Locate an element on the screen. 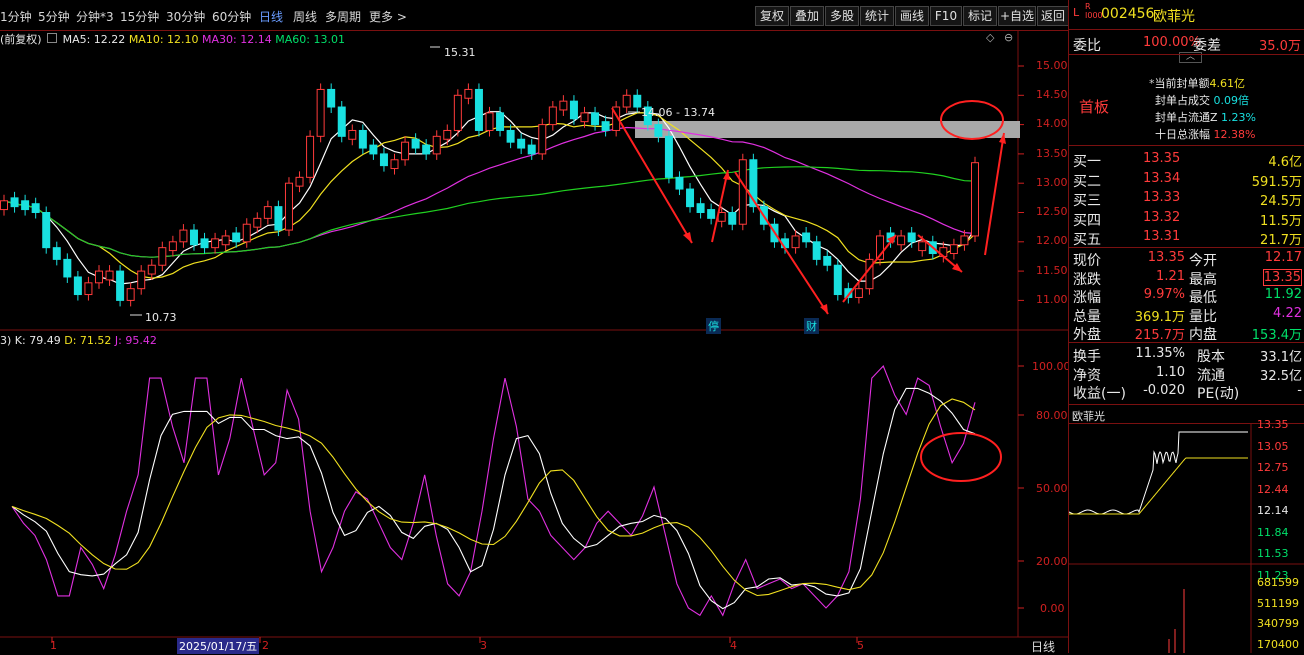 The height and width of the screenshot is (655, 1304). quote-label: 量比 is located at coordinates (1203, 316).